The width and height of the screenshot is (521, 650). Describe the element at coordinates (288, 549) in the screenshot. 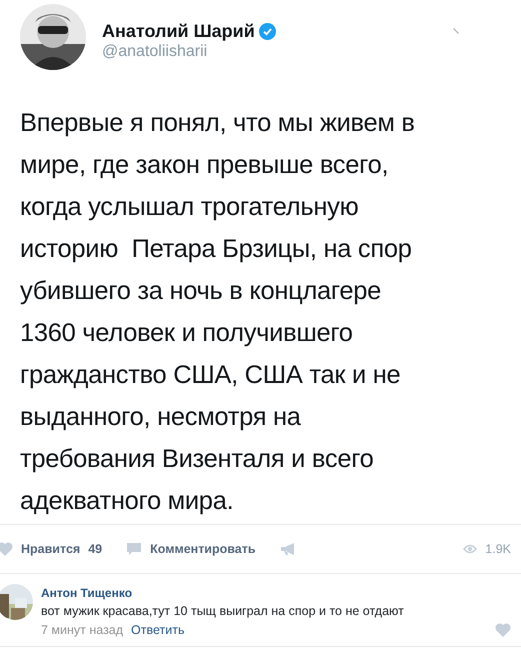

I see `megaphone-icon` at that location.